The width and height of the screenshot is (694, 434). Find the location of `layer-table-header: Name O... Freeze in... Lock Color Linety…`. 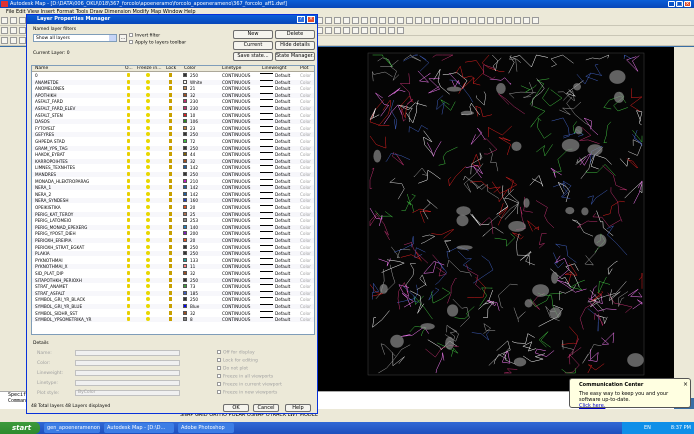

layer-table-header: Name O... Freeze in... Lock Color Linety… is located at coordinates (173, 69).